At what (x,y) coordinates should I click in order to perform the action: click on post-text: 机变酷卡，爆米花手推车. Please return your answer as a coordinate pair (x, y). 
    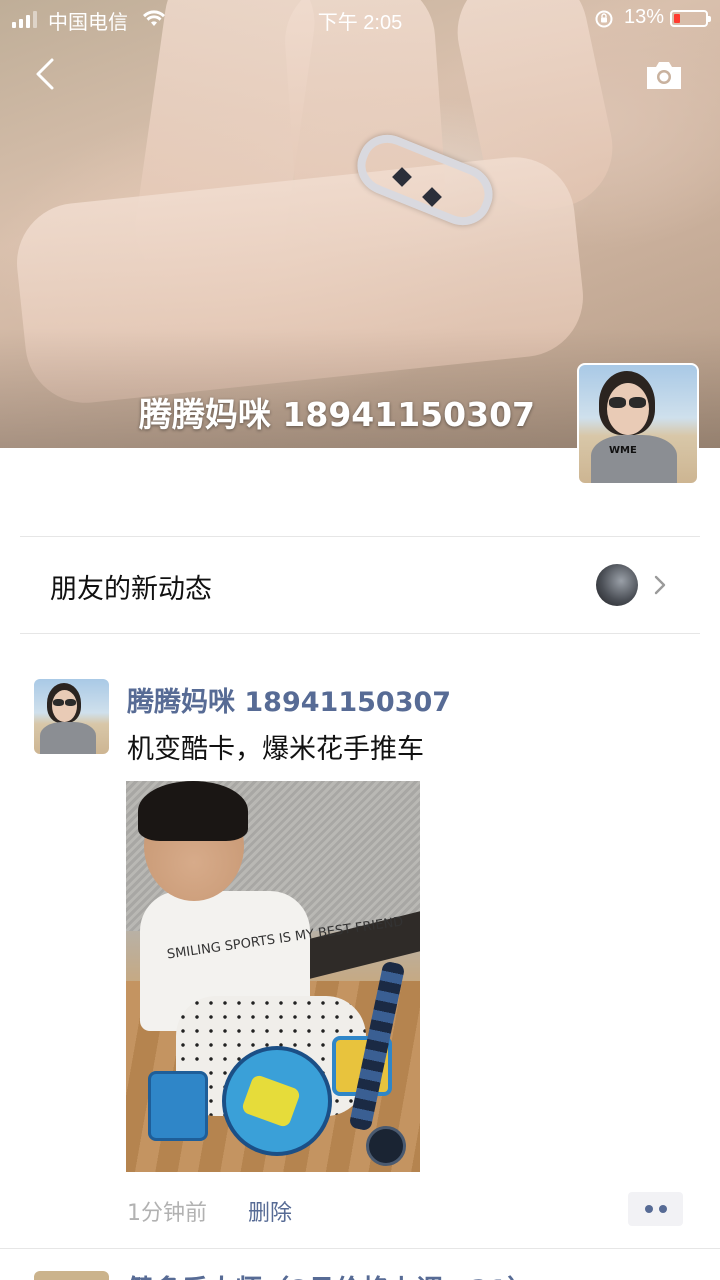
    Looking at the image, I should click on (275, 749).